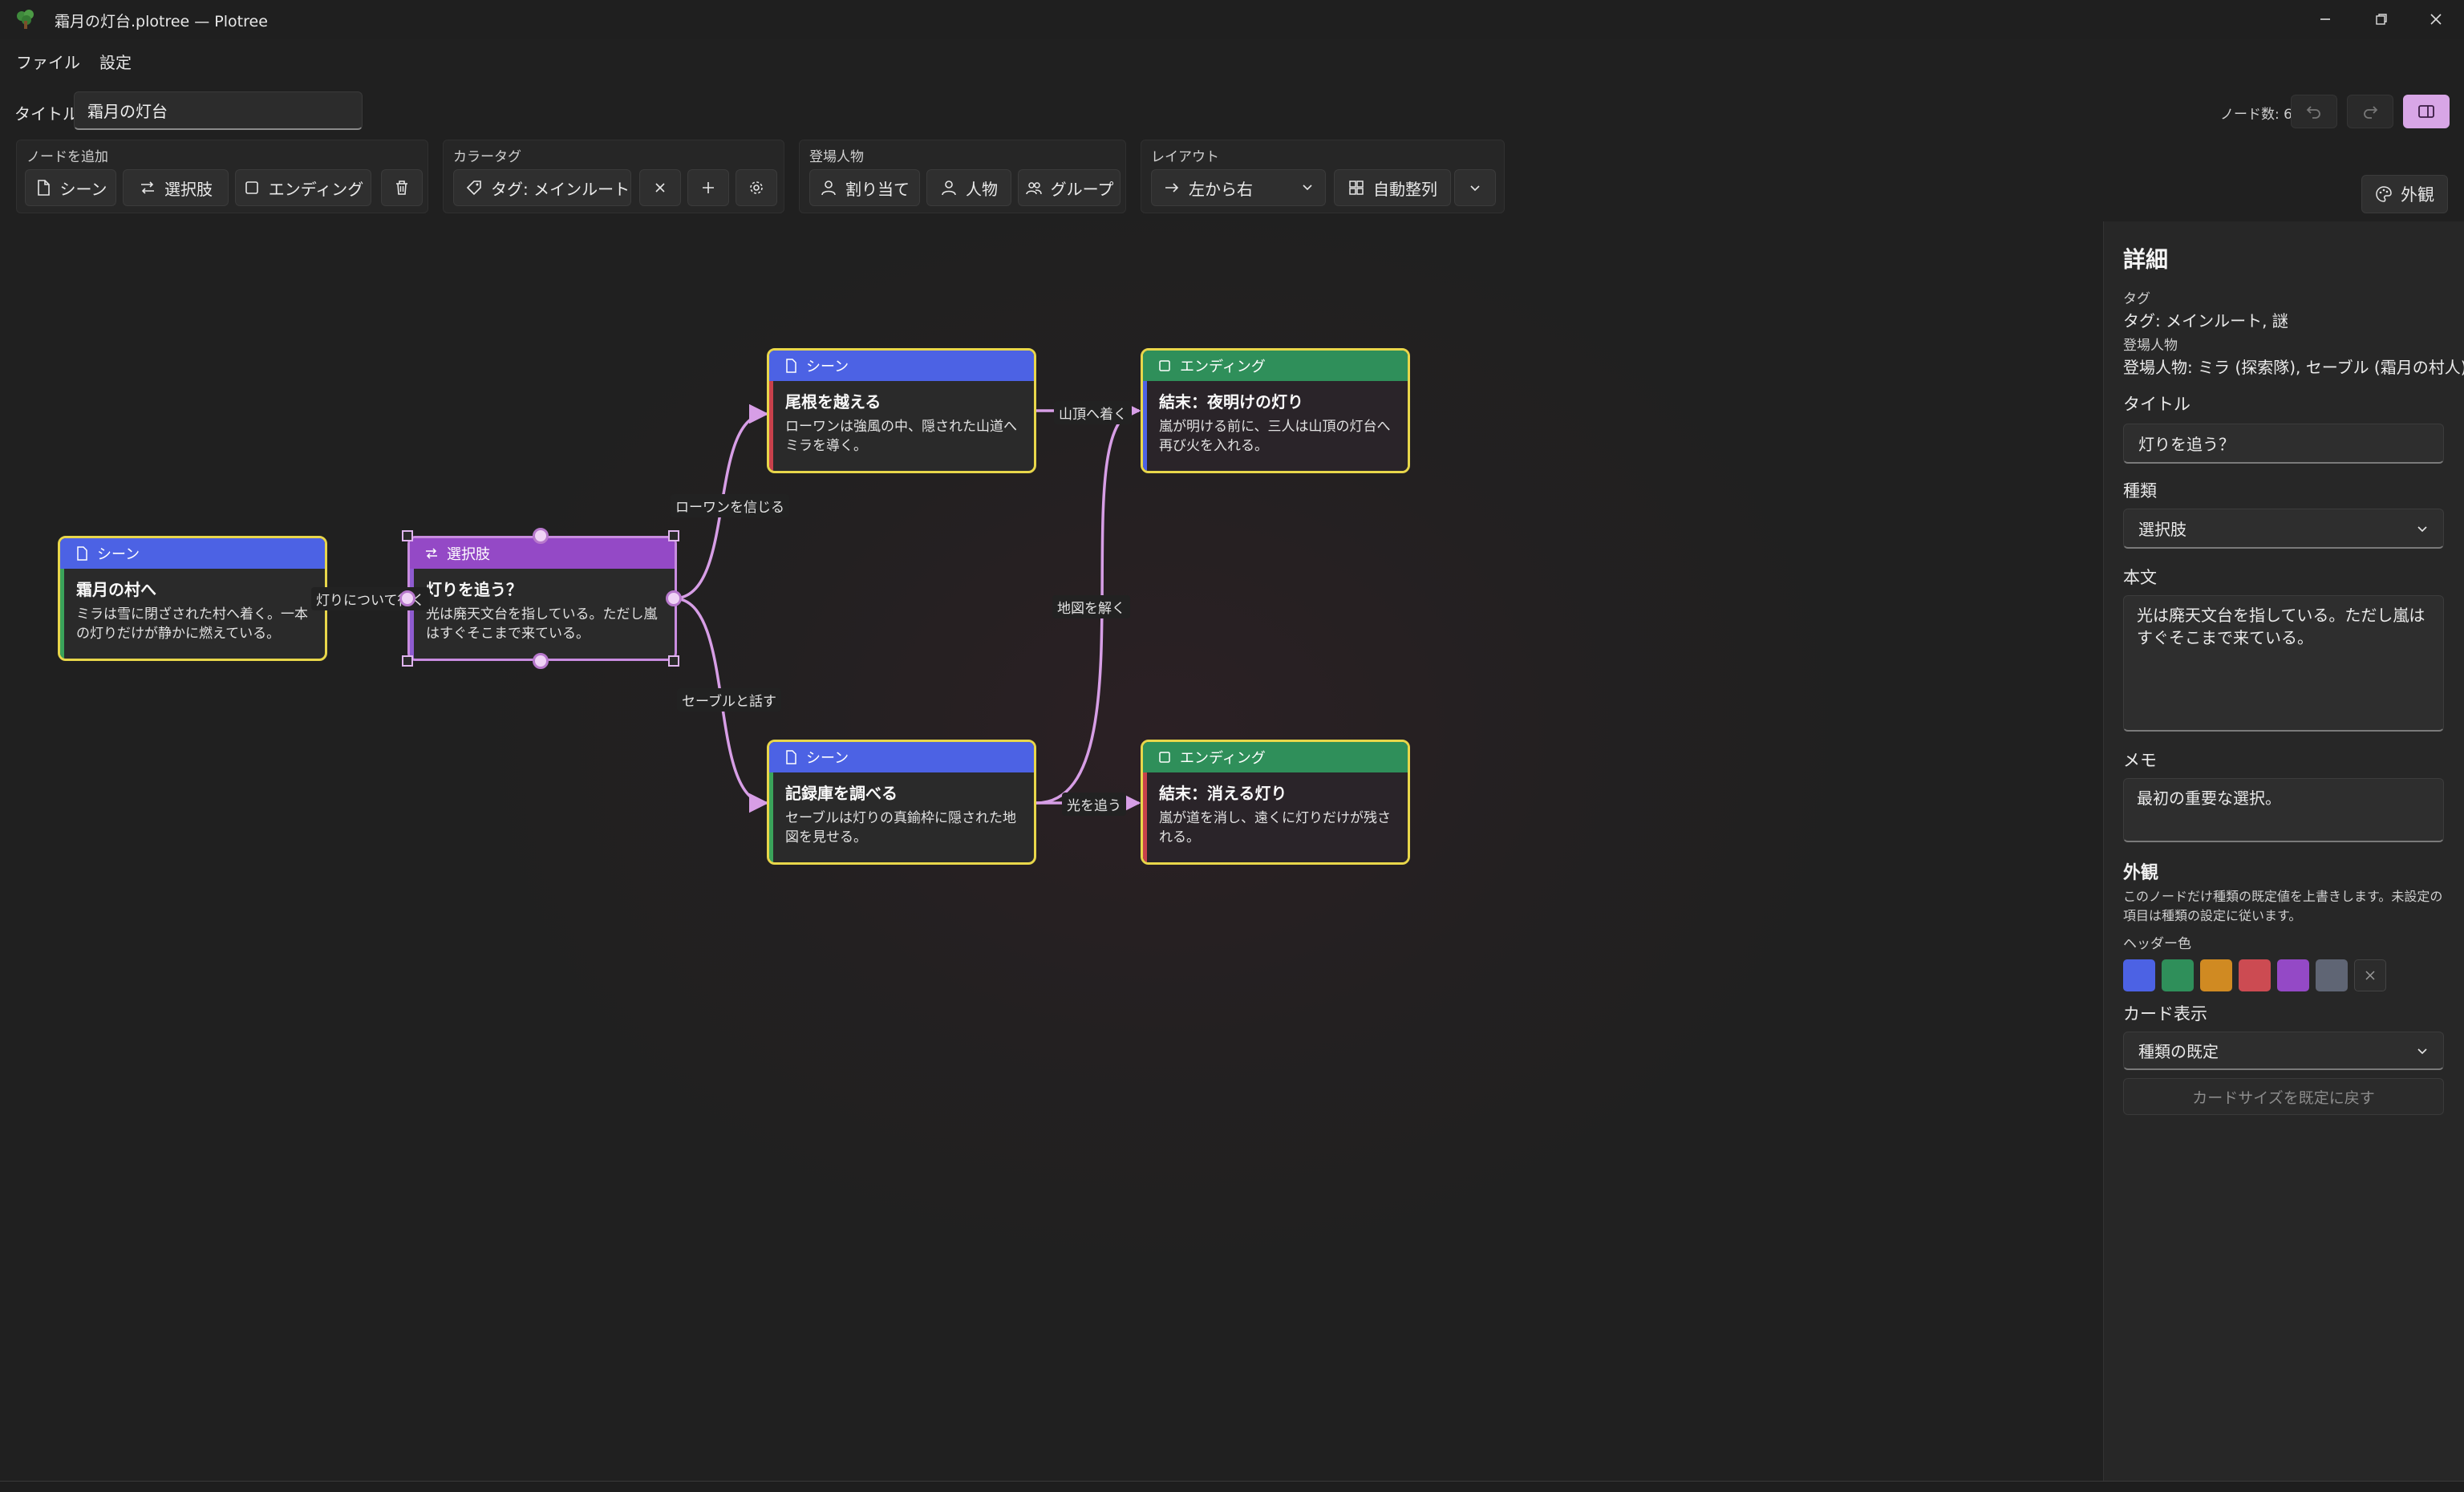 Image resolution: width=2464 pixels, height=1492 pixels. Describe the element at coordinates (70, 187) in the screenshot. I see `add-scene-button: シーン` at that location.